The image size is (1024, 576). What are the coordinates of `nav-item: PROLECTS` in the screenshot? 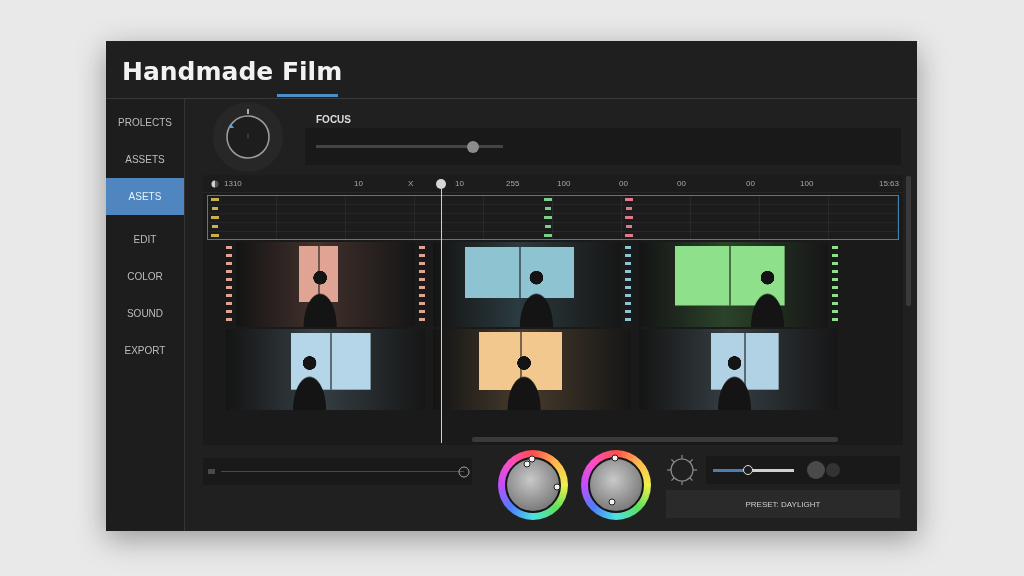 It's located at (145, 122).